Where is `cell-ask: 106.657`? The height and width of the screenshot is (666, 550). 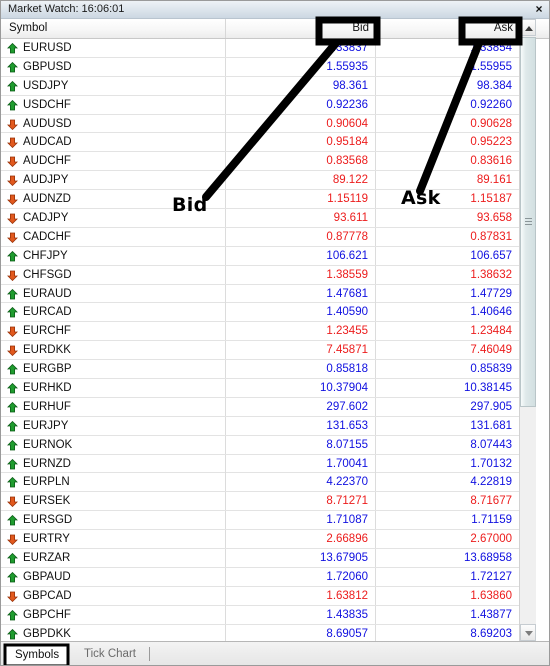
cell-ask: 106.657 is located at coordinates (491, 255).